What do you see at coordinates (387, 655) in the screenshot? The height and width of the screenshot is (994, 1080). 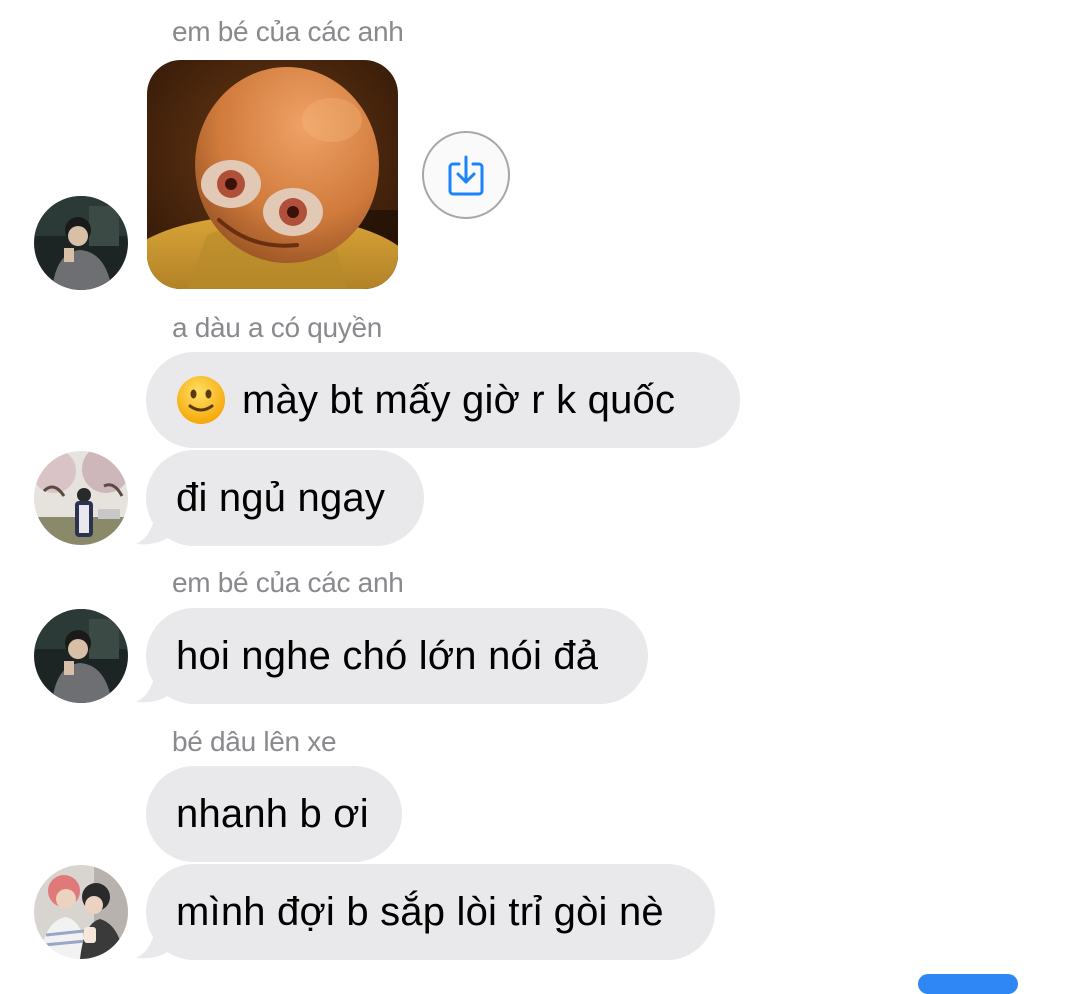 I see `message-text: hoi nghe chó lớn nói đả` at bounding box center [387, 655].